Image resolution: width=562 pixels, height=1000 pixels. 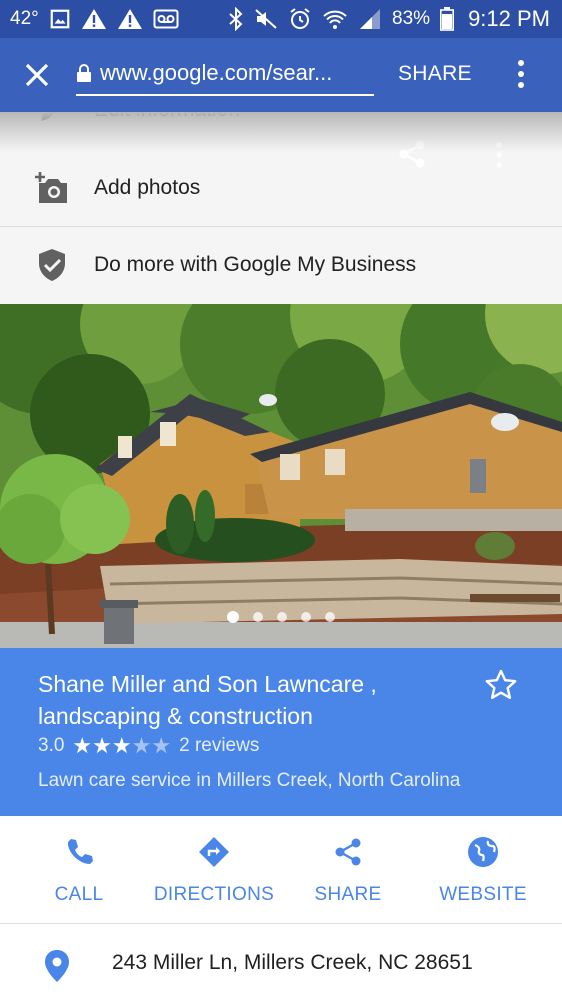 What do you see at coordinates (51, 745) in the screenshot?
I see `rating-value: 3.0` at bounding box center [51, 745].